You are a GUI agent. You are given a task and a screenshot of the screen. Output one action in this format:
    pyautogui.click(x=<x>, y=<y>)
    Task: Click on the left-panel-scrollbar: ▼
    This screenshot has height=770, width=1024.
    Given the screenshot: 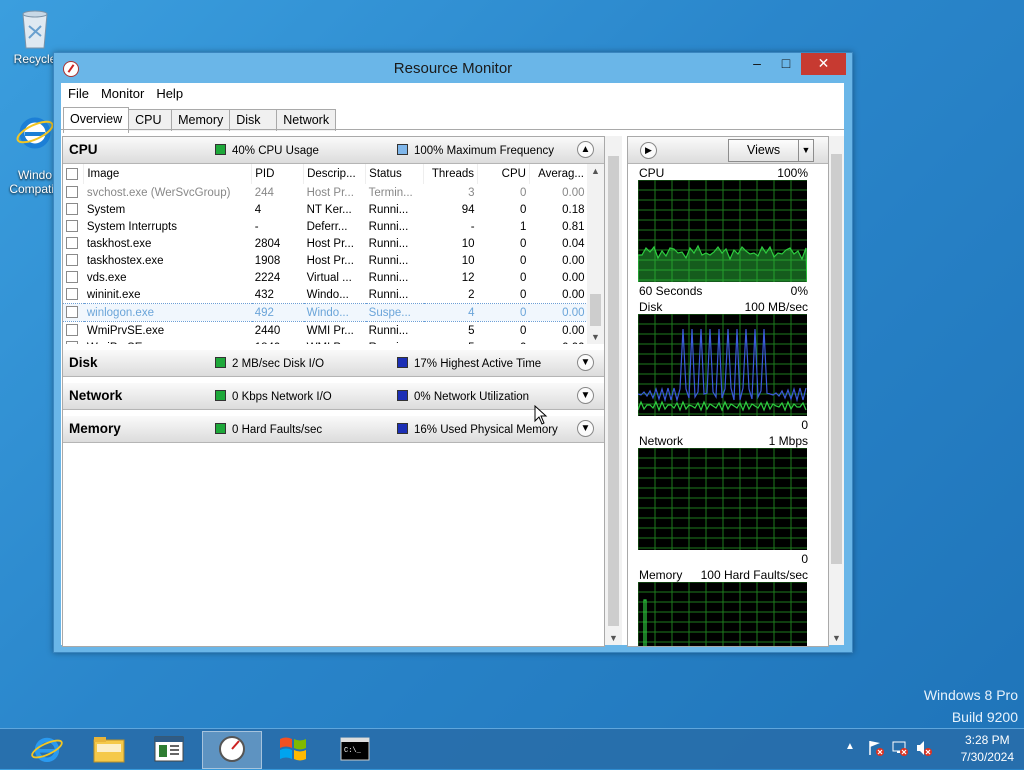 What is the action you would take?
    pyautogui.click(x=613, y=390)
    